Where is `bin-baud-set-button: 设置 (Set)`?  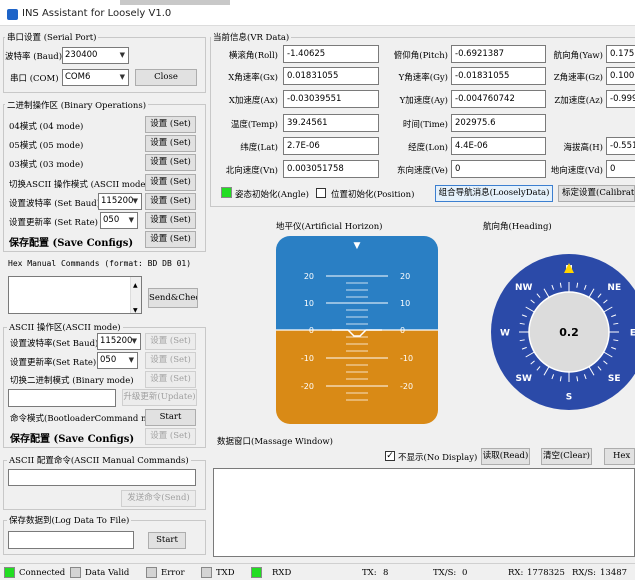
bin-baud-set-button: 设置 (Set) is located at coordinates (170, 201).